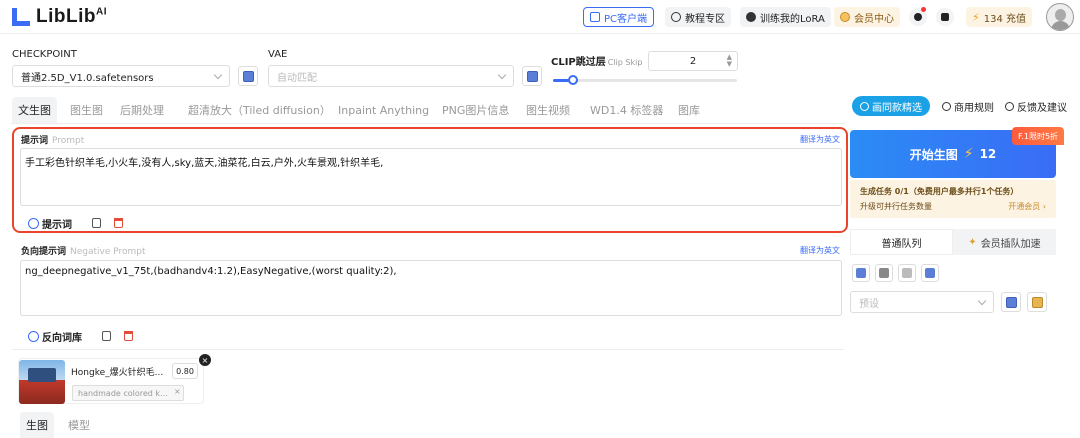 This screenshot has width=1080, height=438. I want to click on message-icon, so click(918, 16).